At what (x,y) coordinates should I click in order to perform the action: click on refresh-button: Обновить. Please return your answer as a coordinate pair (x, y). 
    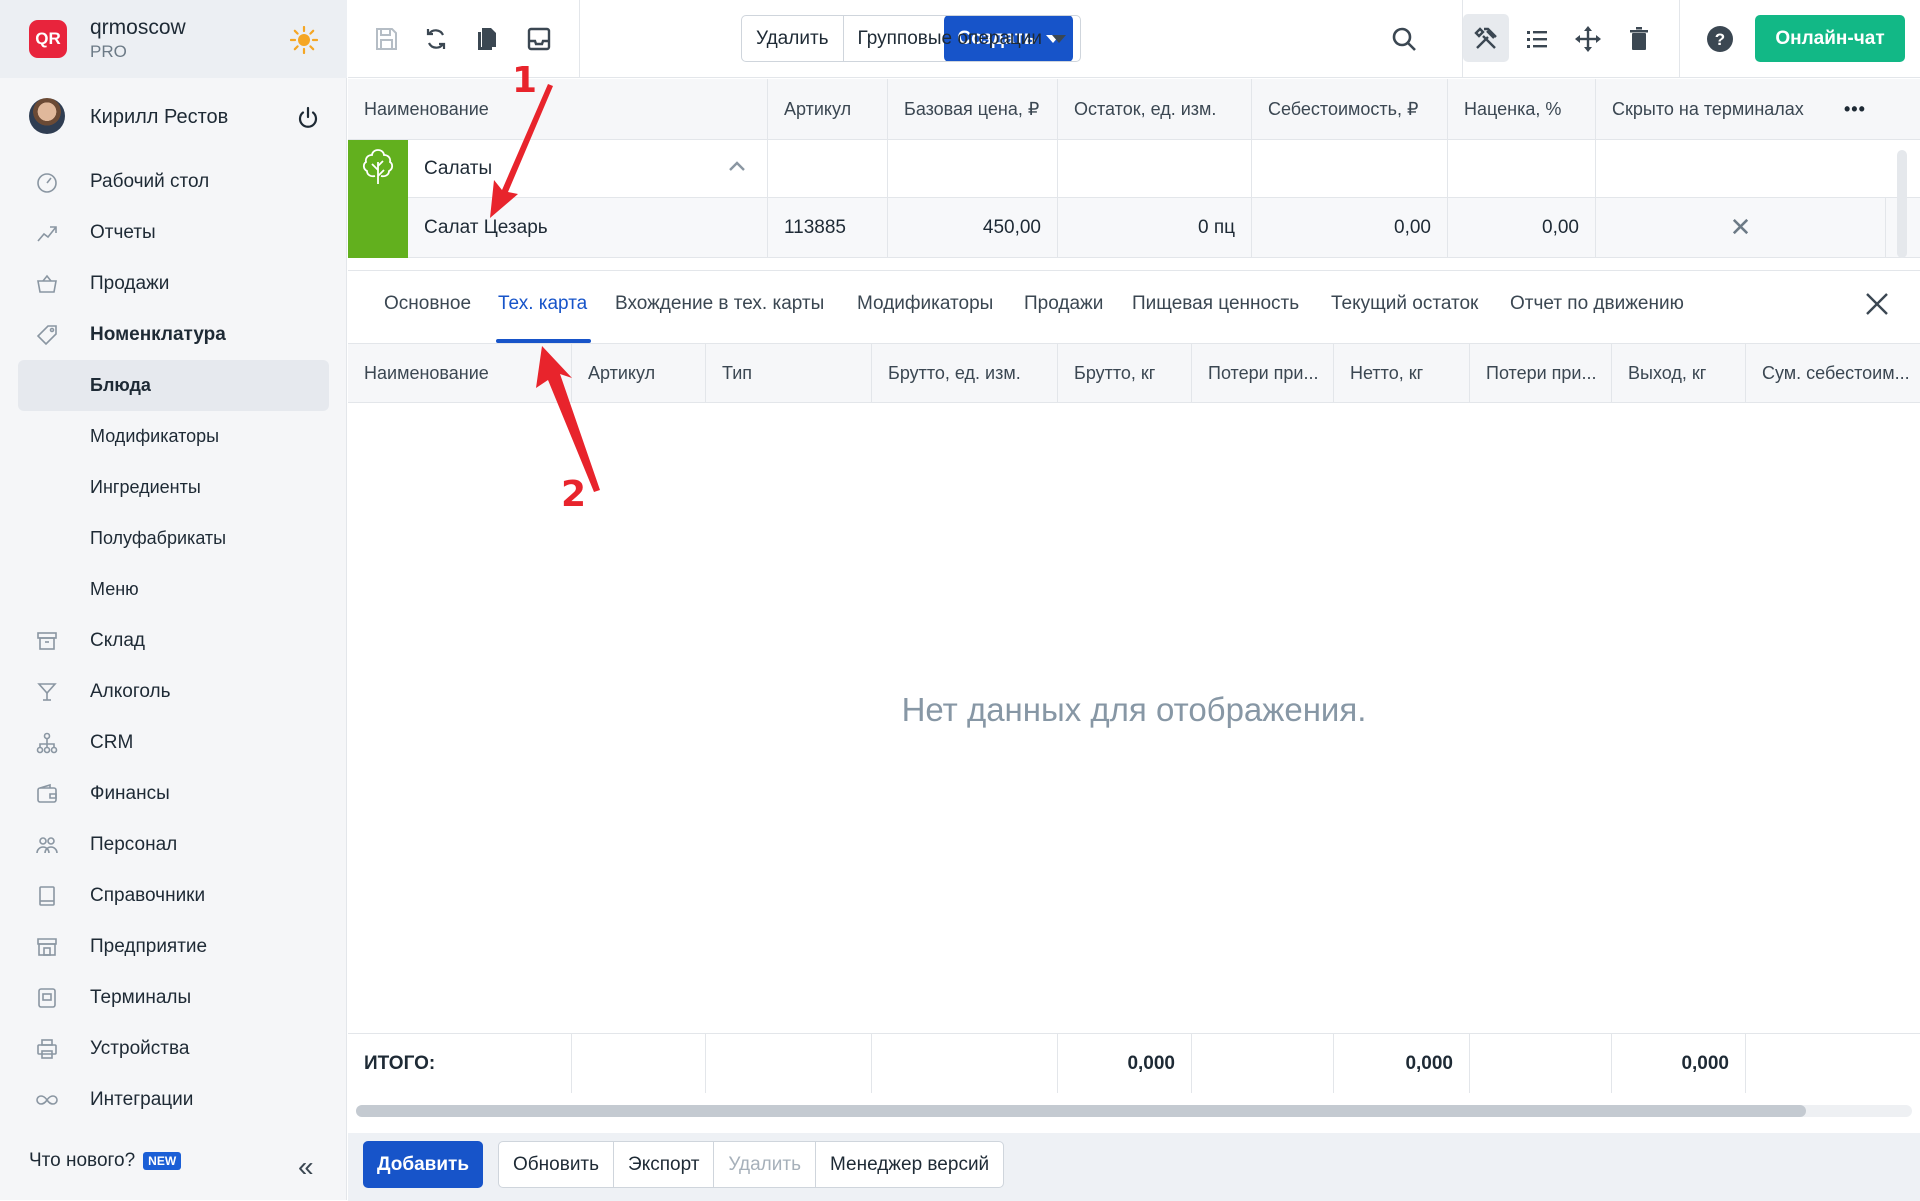
    Looking at the image, I should click on (556, 1164).